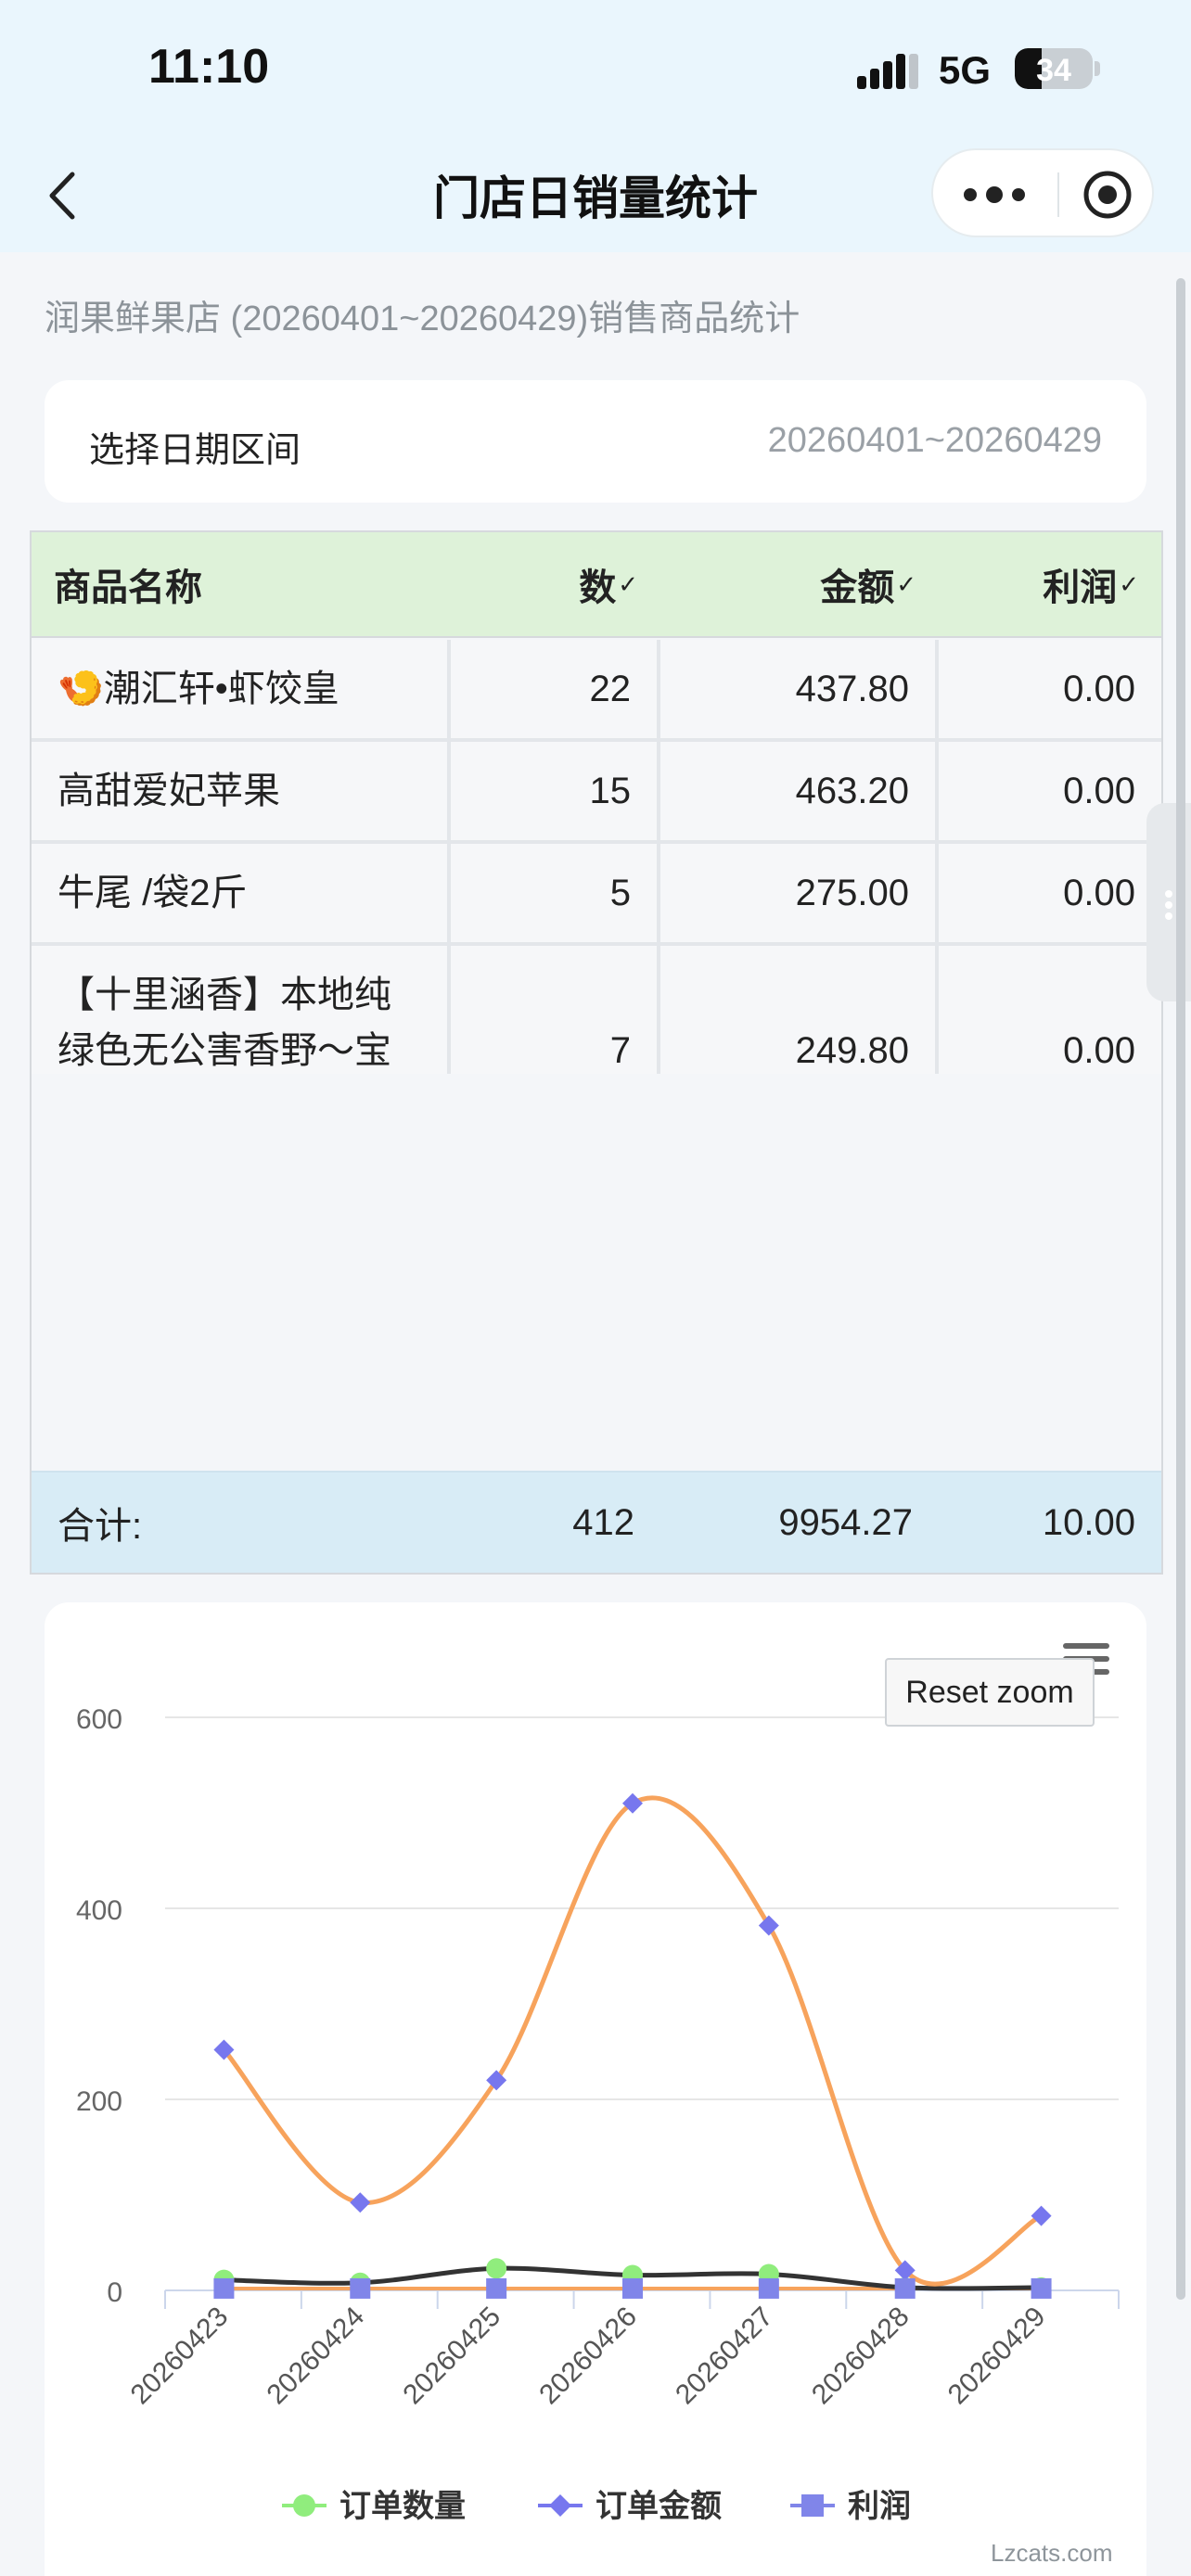  I want to click on battery-tip, so click(1097, 68).